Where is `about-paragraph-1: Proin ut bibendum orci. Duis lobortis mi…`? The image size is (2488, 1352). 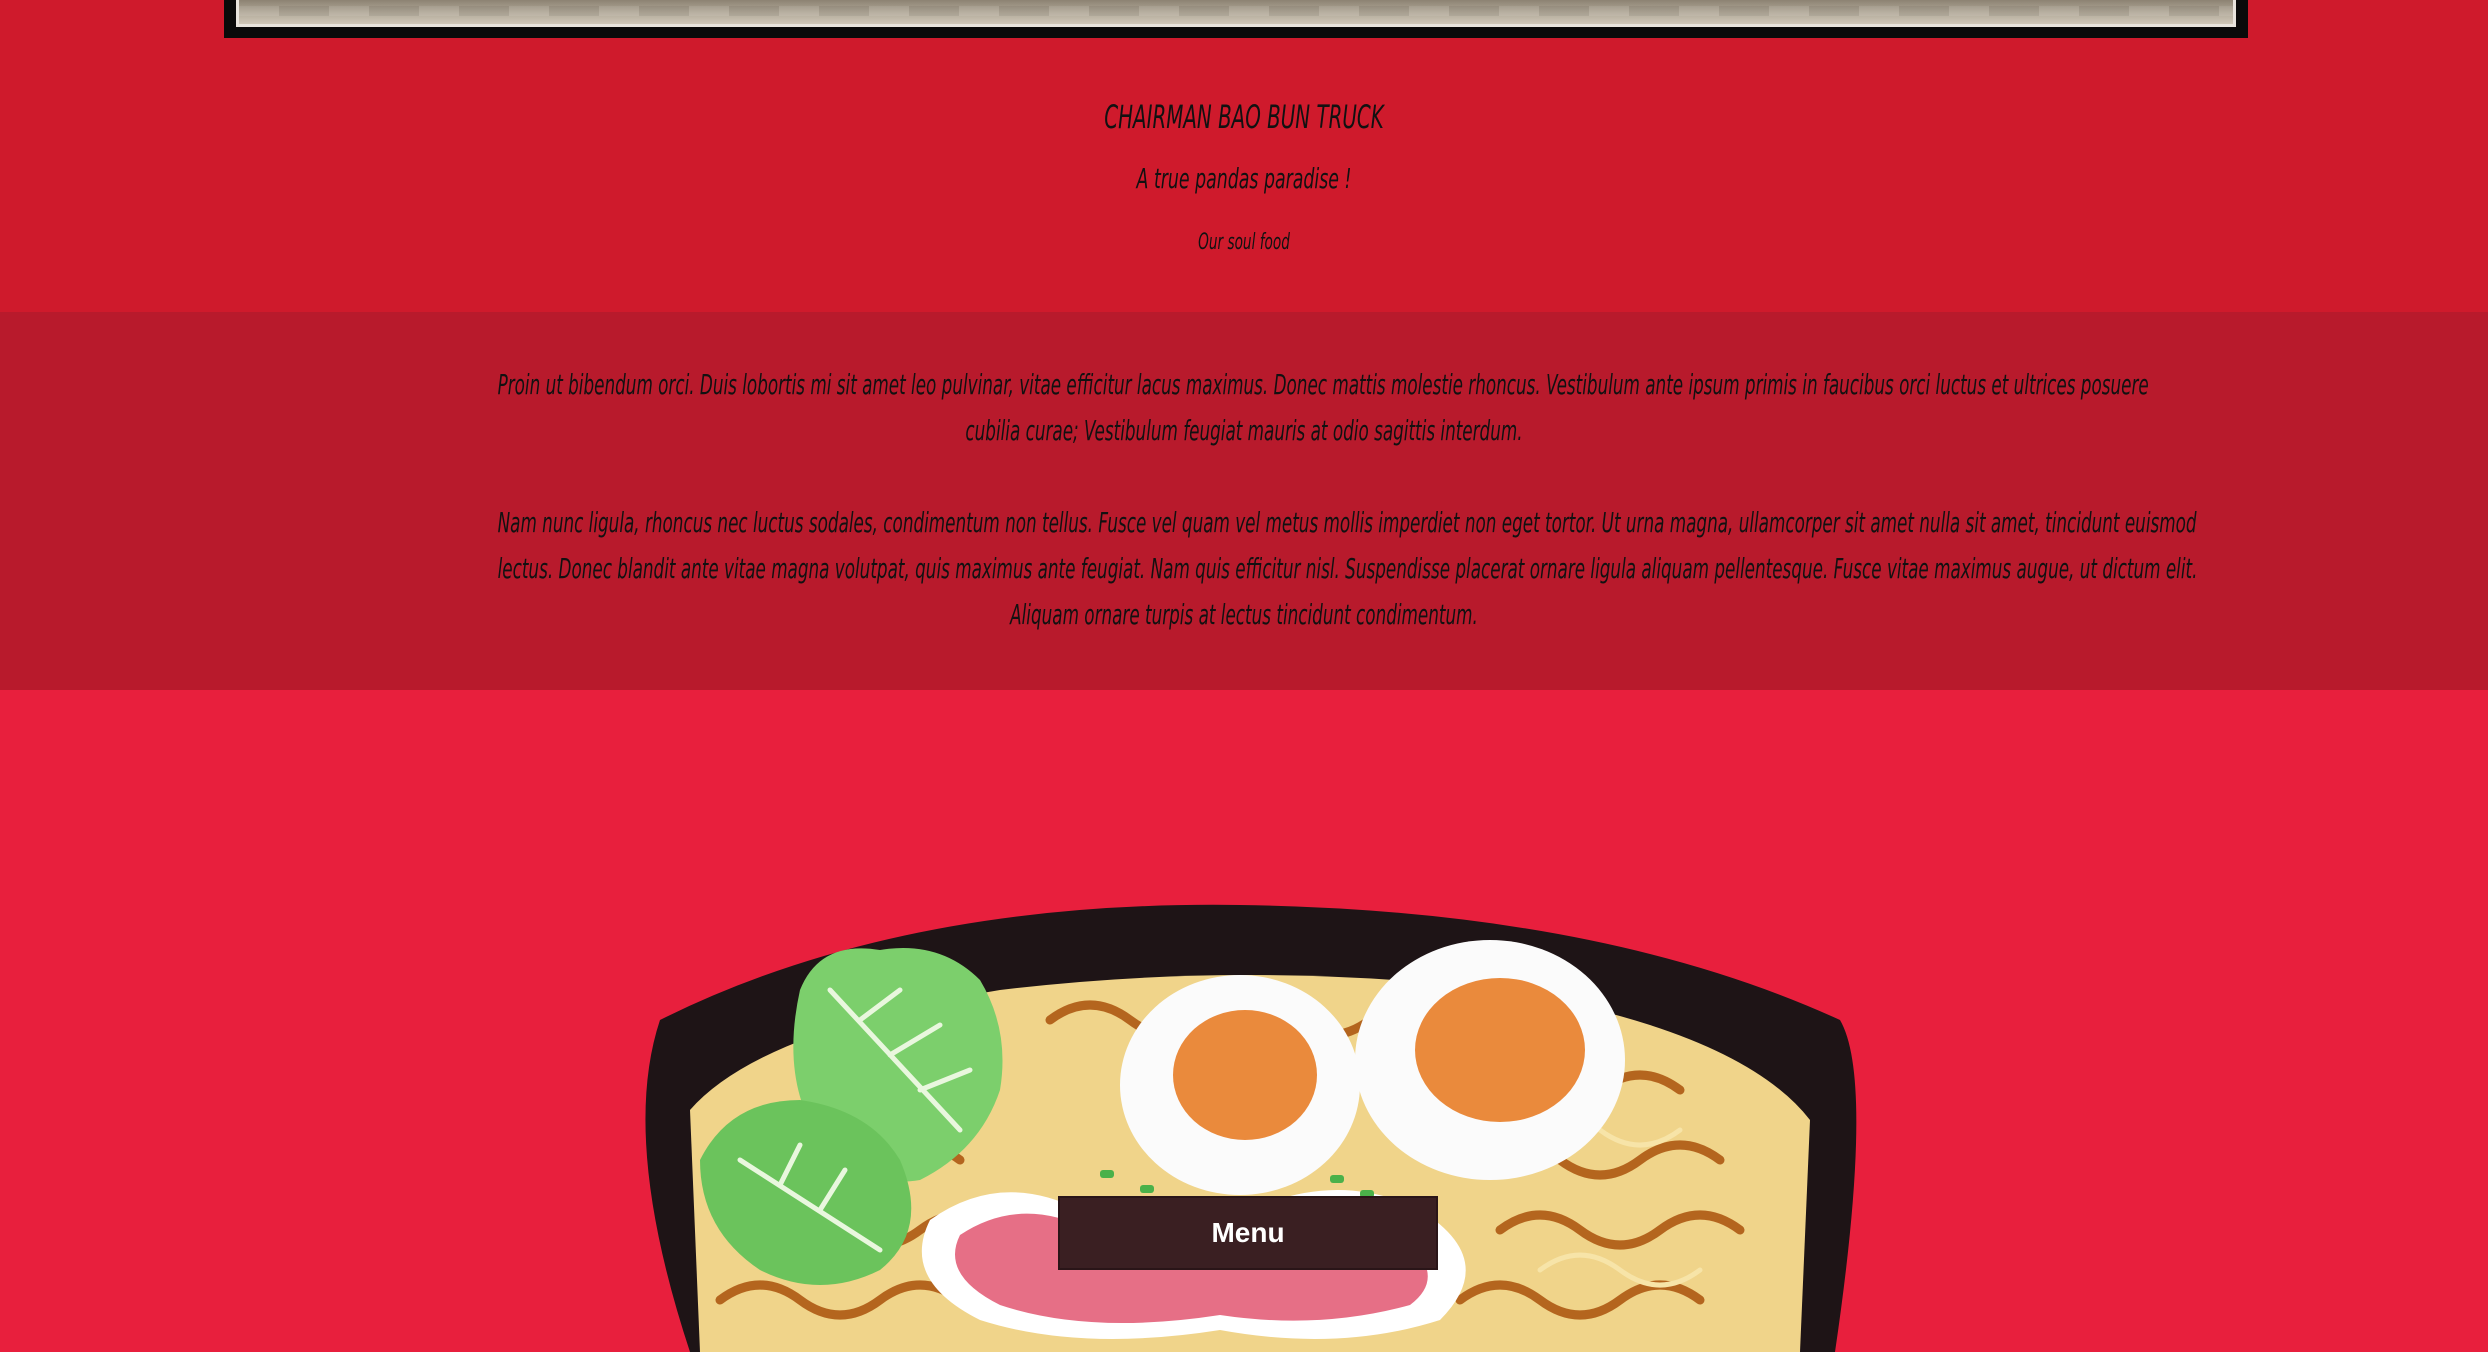
about-paragraph-1: Proin ut bibendum orci. Duis lobortis mi… is located at coordinates (1244, 408).